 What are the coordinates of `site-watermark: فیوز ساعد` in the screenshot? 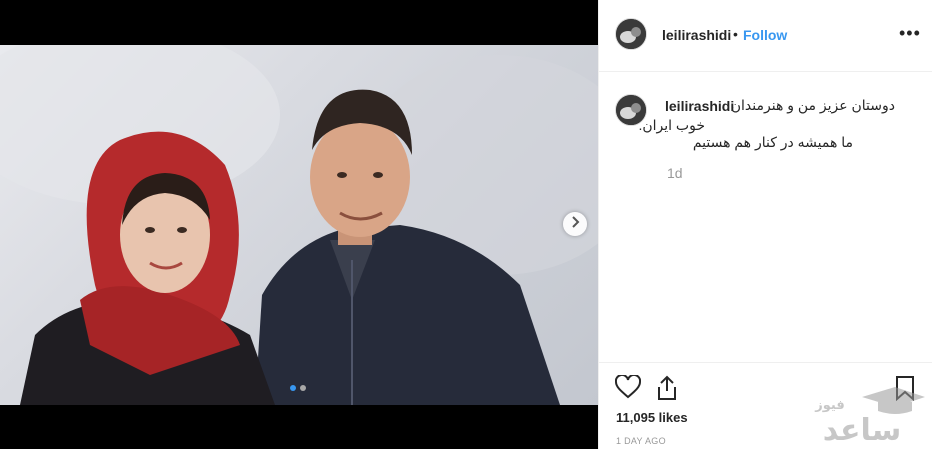 It's located at (862, 416).